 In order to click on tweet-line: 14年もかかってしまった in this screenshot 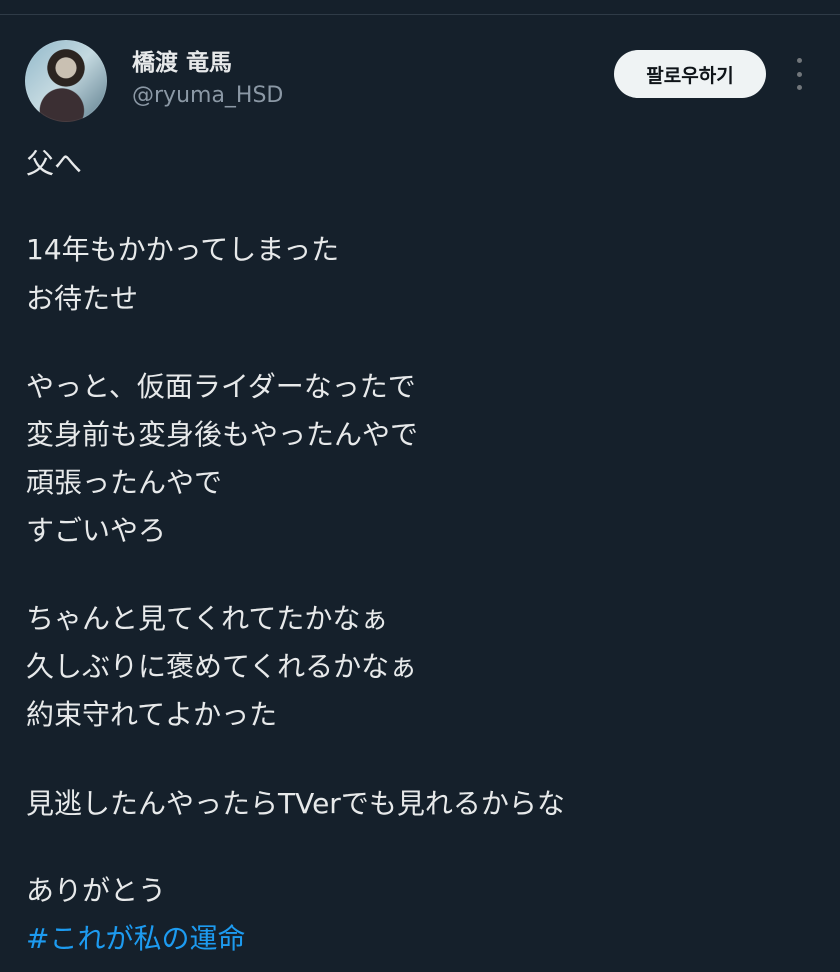, I will do `click(183, 249)`.